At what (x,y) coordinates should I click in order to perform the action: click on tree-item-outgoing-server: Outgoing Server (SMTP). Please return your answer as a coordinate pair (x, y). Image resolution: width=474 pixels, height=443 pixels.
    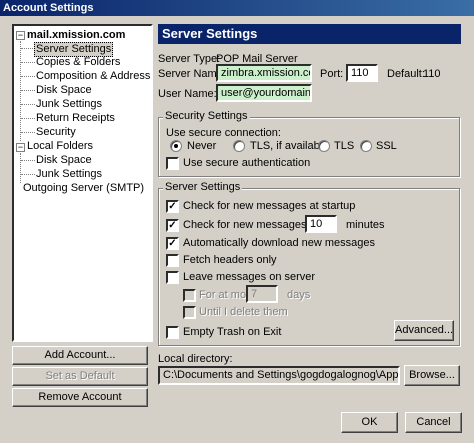
    Looking at the image, I should click on (83, 188).